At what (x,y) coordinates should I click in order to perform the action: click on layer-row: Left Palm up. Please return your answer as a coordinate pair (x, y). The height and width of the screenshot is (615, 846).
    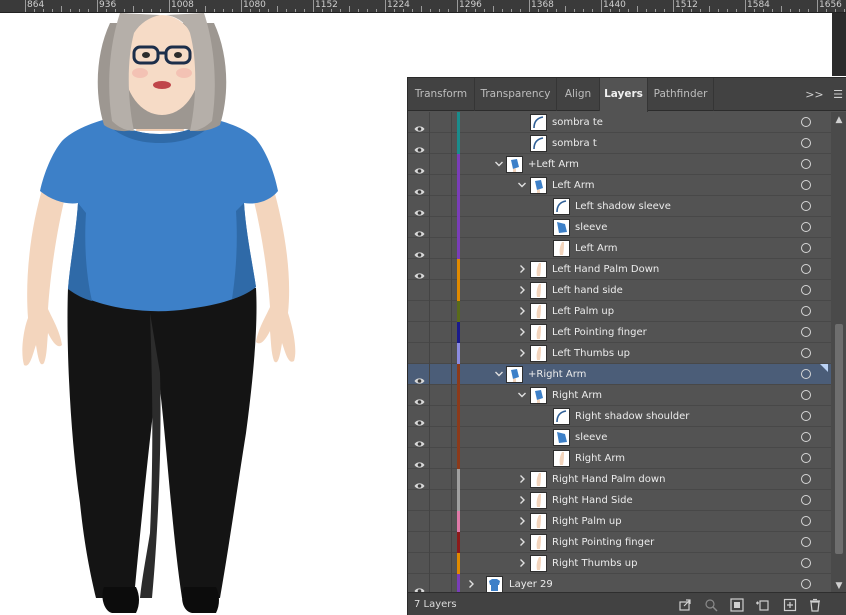
    Looking at the image, I should click on (619, 311).